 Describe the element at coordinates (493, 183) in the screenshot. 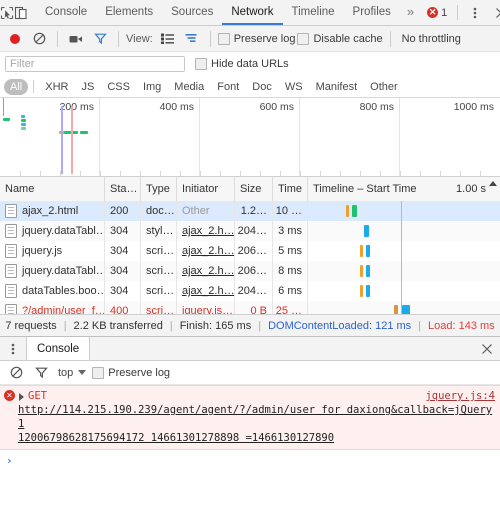

I see `sort-caret-icon` at that location.